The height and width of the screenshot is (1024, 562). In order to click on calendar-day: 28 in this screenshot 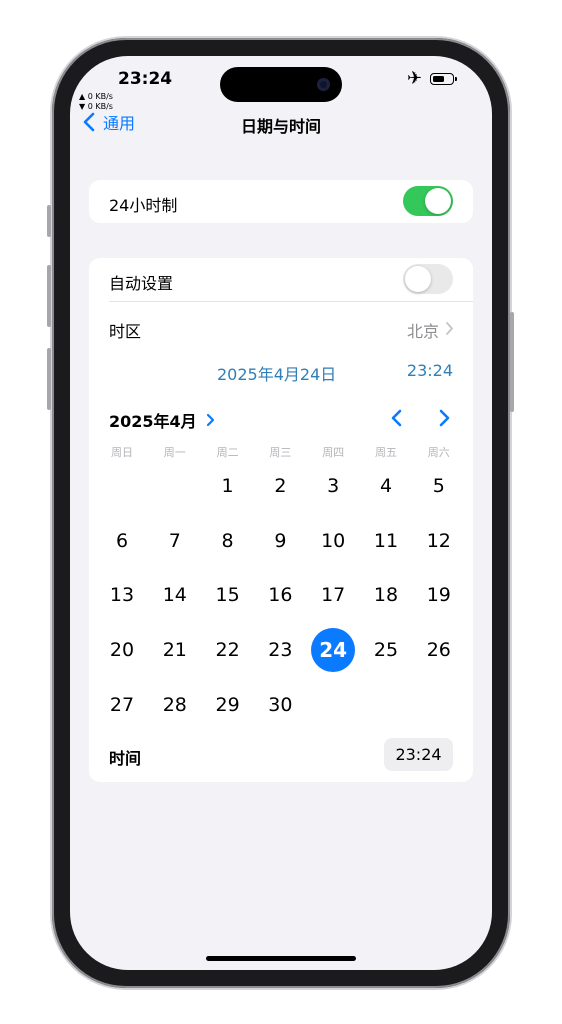, I will do `click(175, 705)`.